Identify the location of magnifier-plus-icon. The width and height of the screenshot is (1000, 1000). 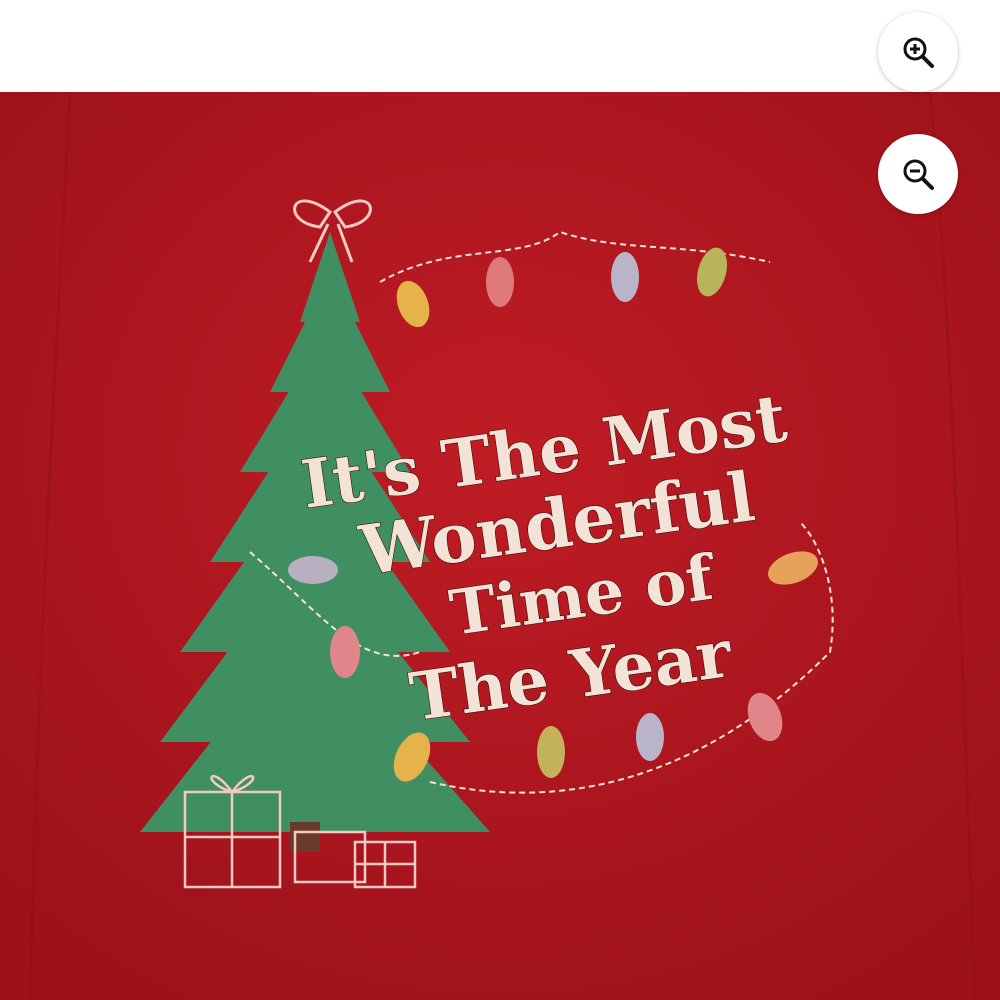
(918, 52).